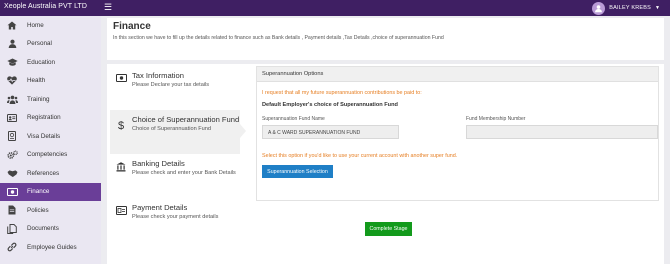 The width and height of the screenshot is (670, 264). What do you see at coordinates (43, 229) in the screenshot?
I see `sidebar-item-label: Documents` at bounding box center [43, 229].